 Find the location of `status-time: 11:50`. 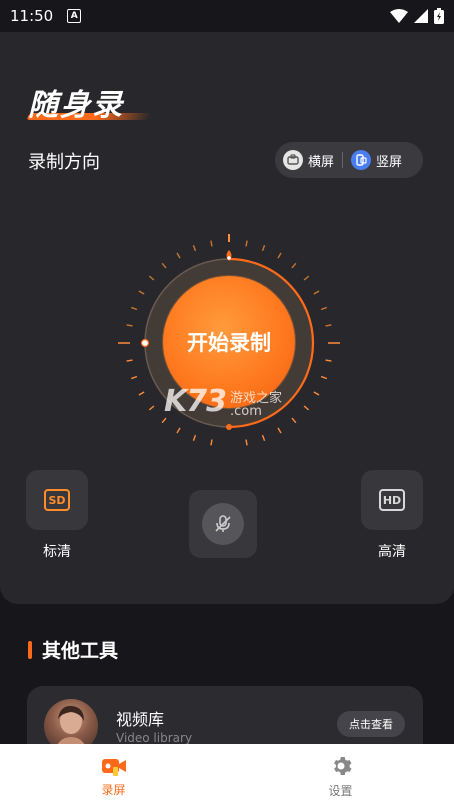

status-time: 11:50 is located at coordinates (32, 16).